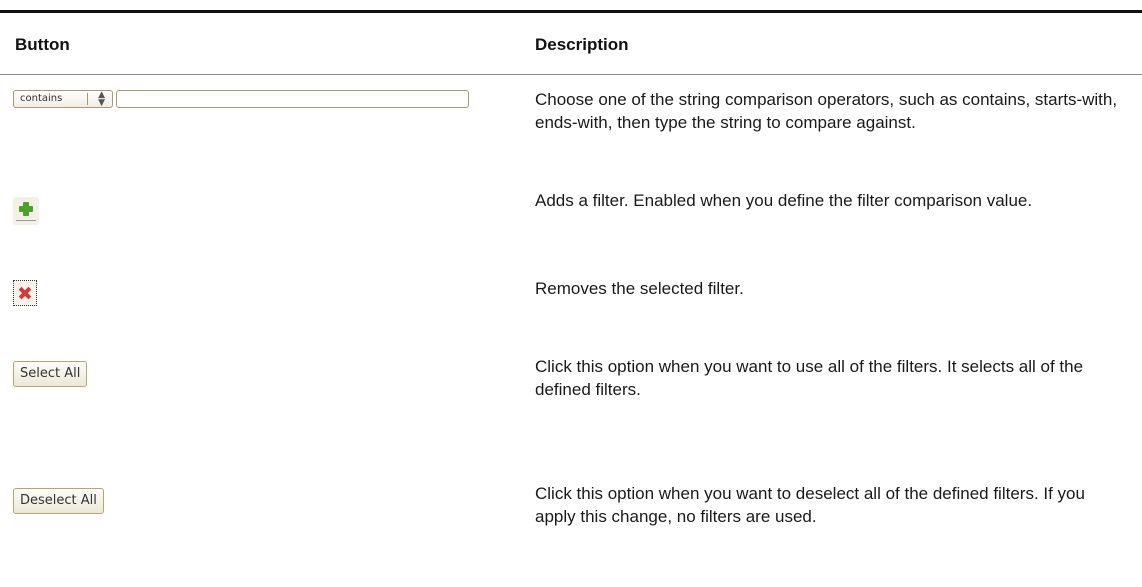 This screenshot has width=1142, height=587. I want to click on table-header-row: Button Description, so click(571, 44).